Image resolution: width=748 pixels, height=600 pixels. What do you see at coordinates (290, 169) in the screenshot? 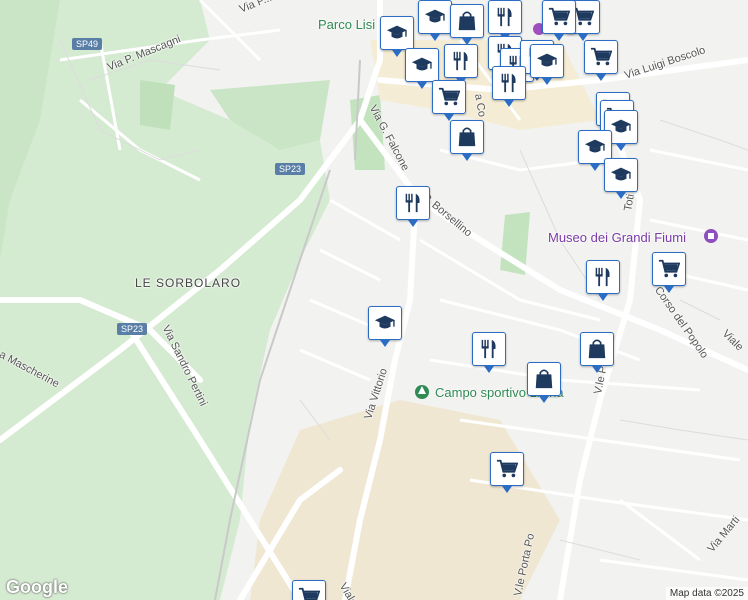
I see `road-shield-sp23-a: SP23` at bounding box center [290, 169].